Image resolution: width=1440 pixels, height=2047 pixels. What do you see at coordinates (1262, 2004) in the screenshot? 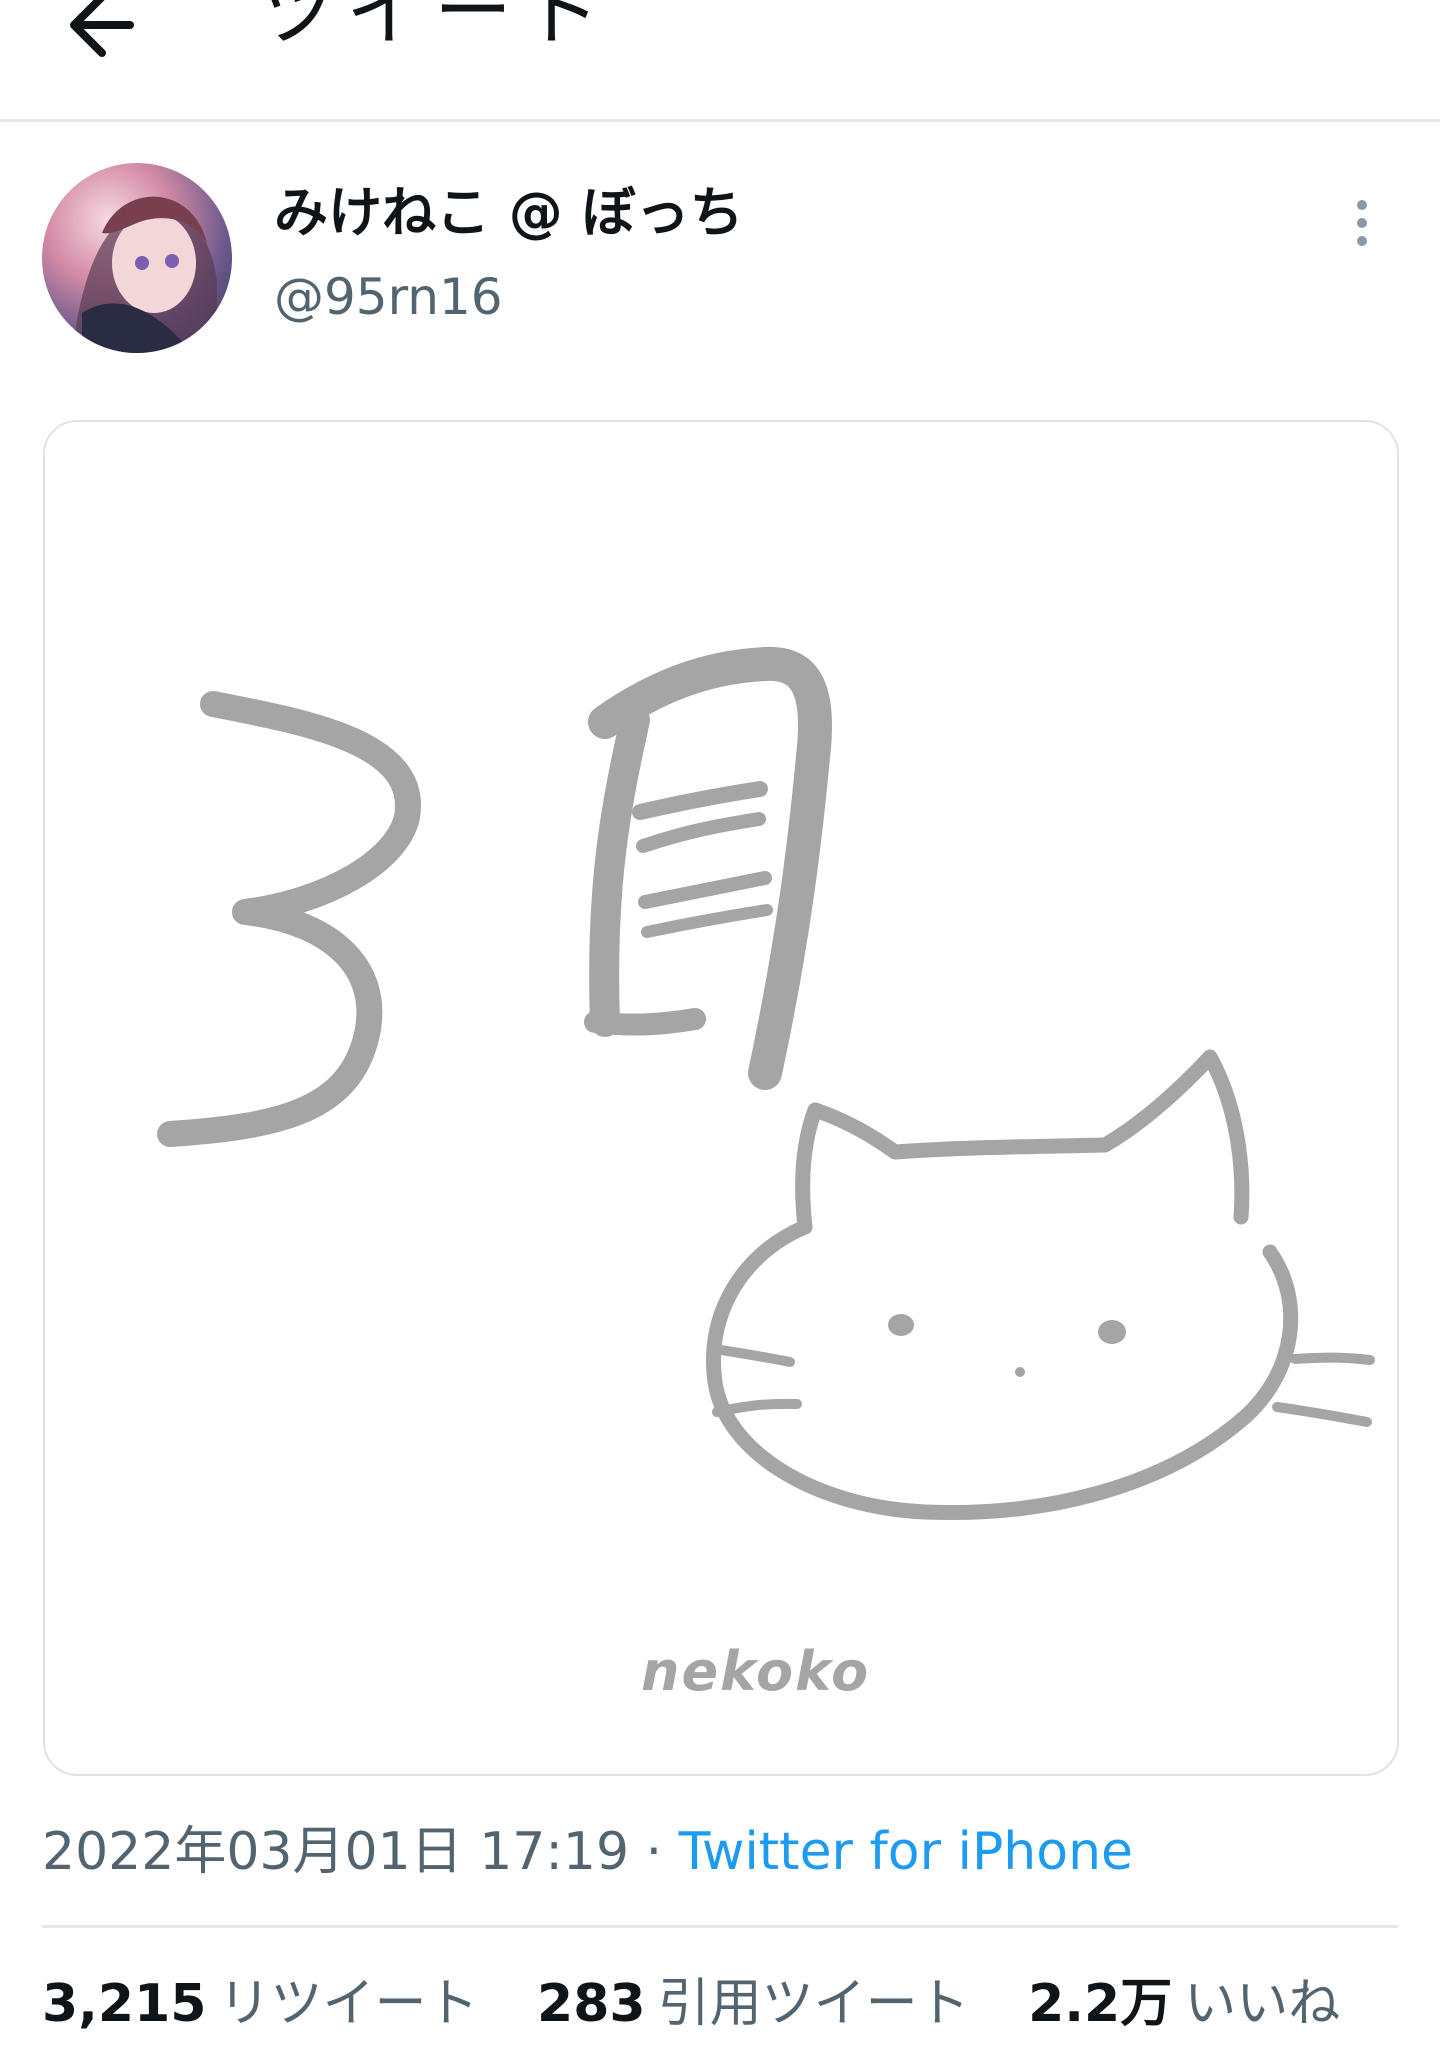
I see `likes-label: いいね` at bounding box center [1262, 2004].